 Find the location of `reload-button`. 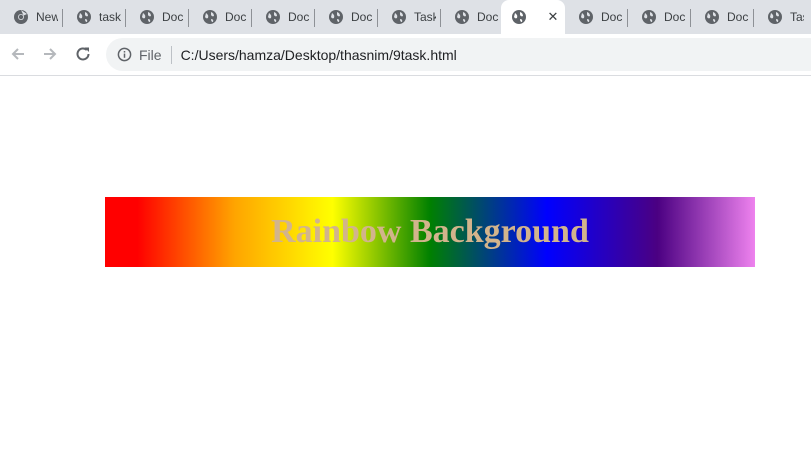

reload-button is located at coordinates (83, 54).